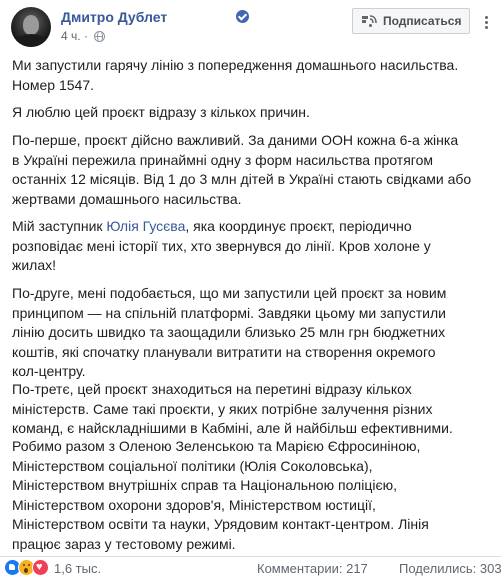 This screenshot has width=501, height=579. Describe the element at coordinates (71, 36) in the screenshot. I see `post-time: 4 ч.` at that location.